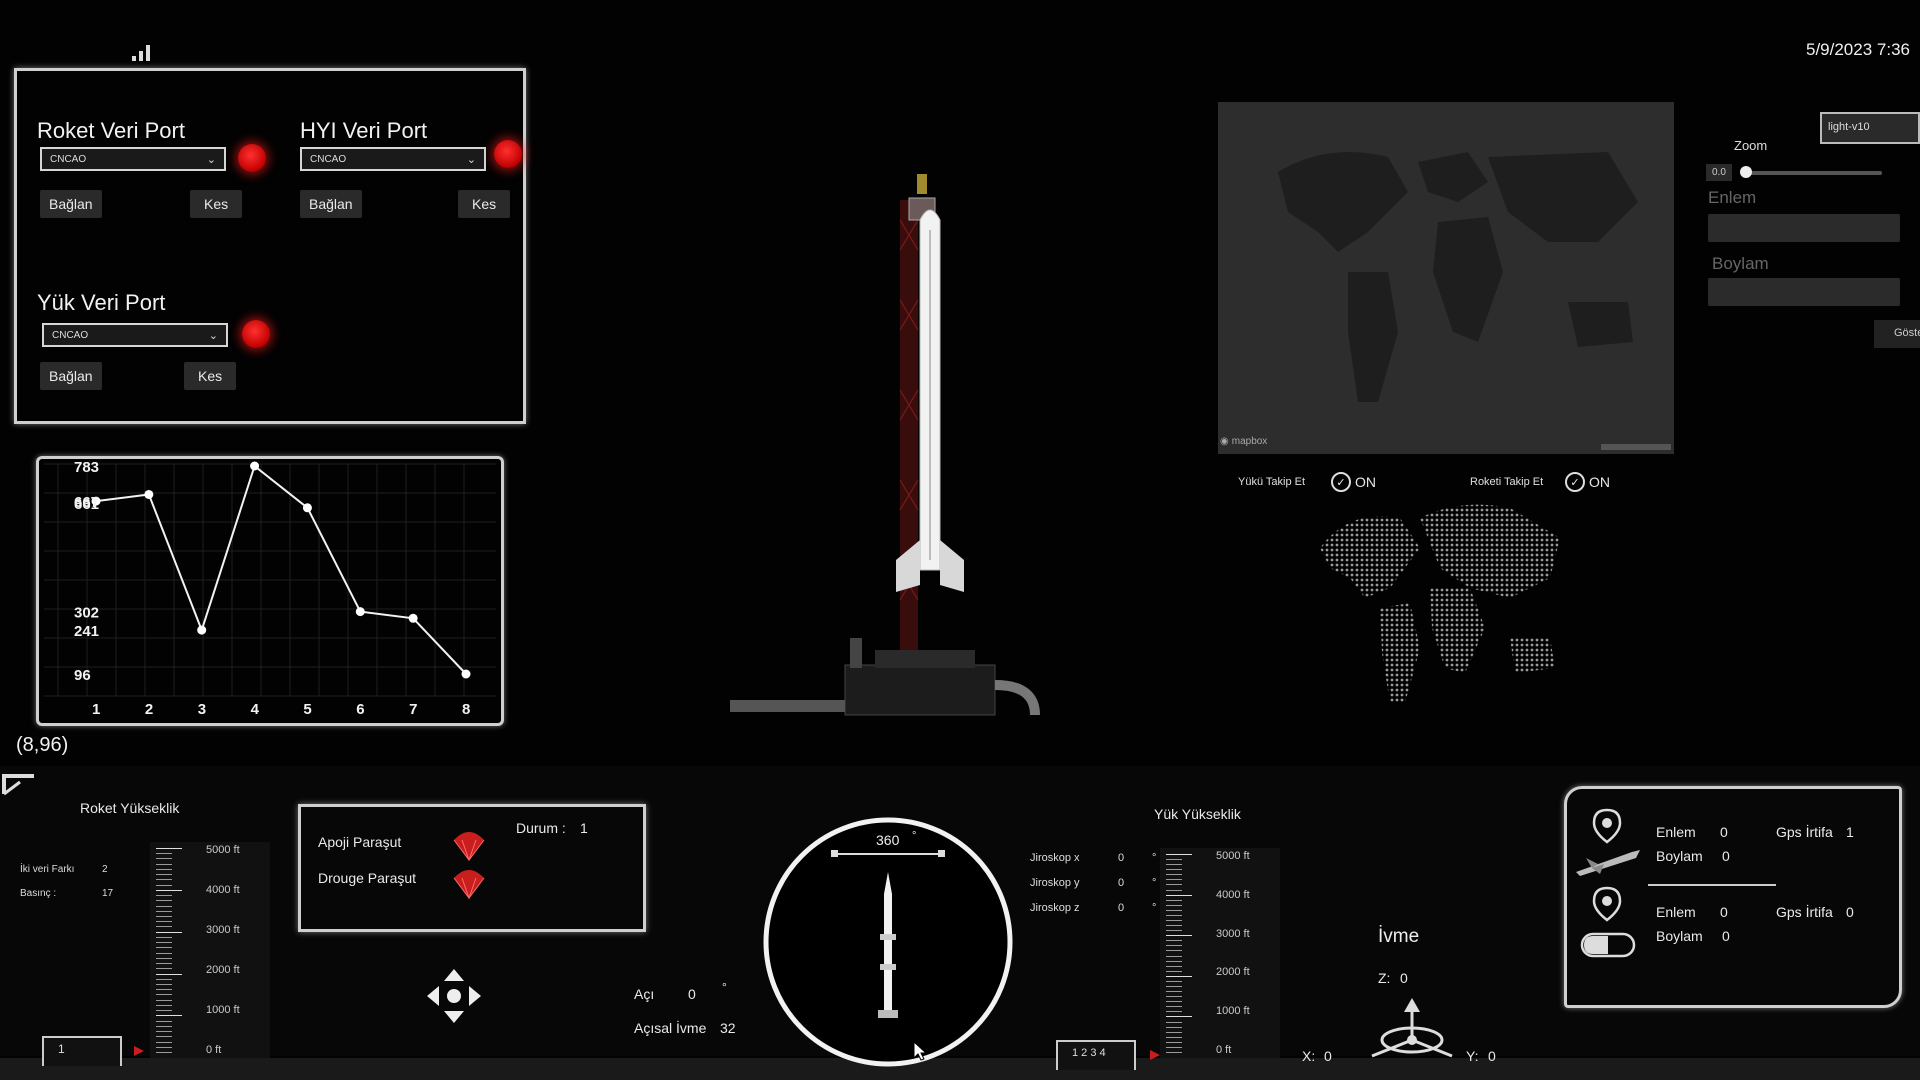  What do you see at coordinates (1804, 228) in the screenshot?
I see `latitude-input` at bounding box center [1804, 228].